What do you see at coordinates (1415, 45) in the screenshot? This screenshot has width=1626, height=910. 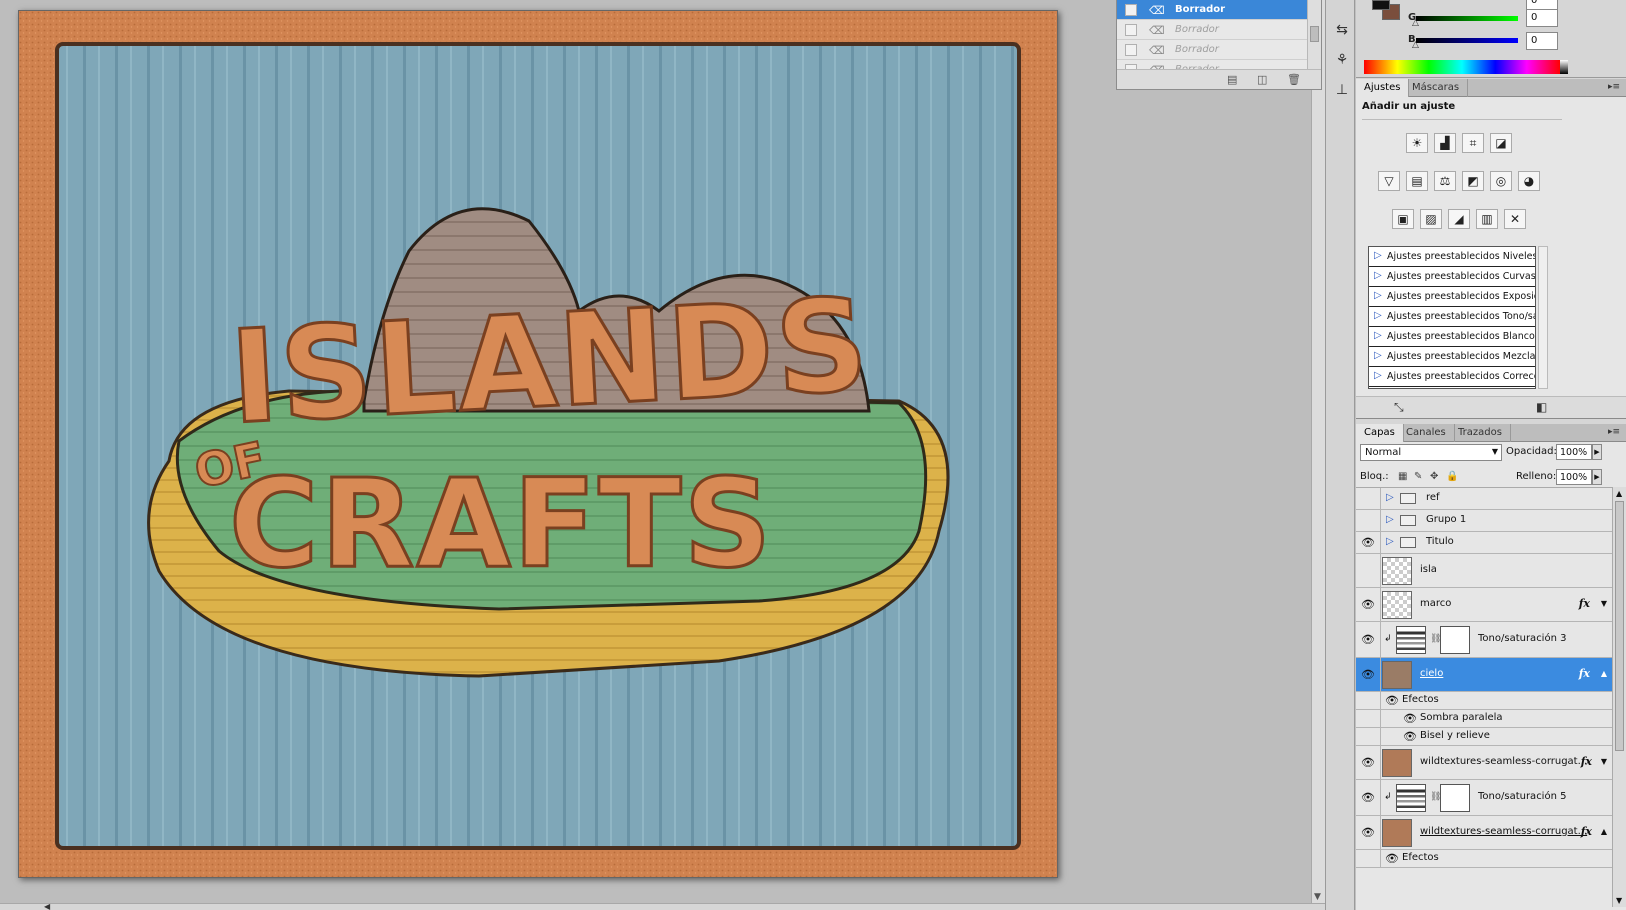 I see `blue-slider-knob: △` at bounding box center [1415, 45].